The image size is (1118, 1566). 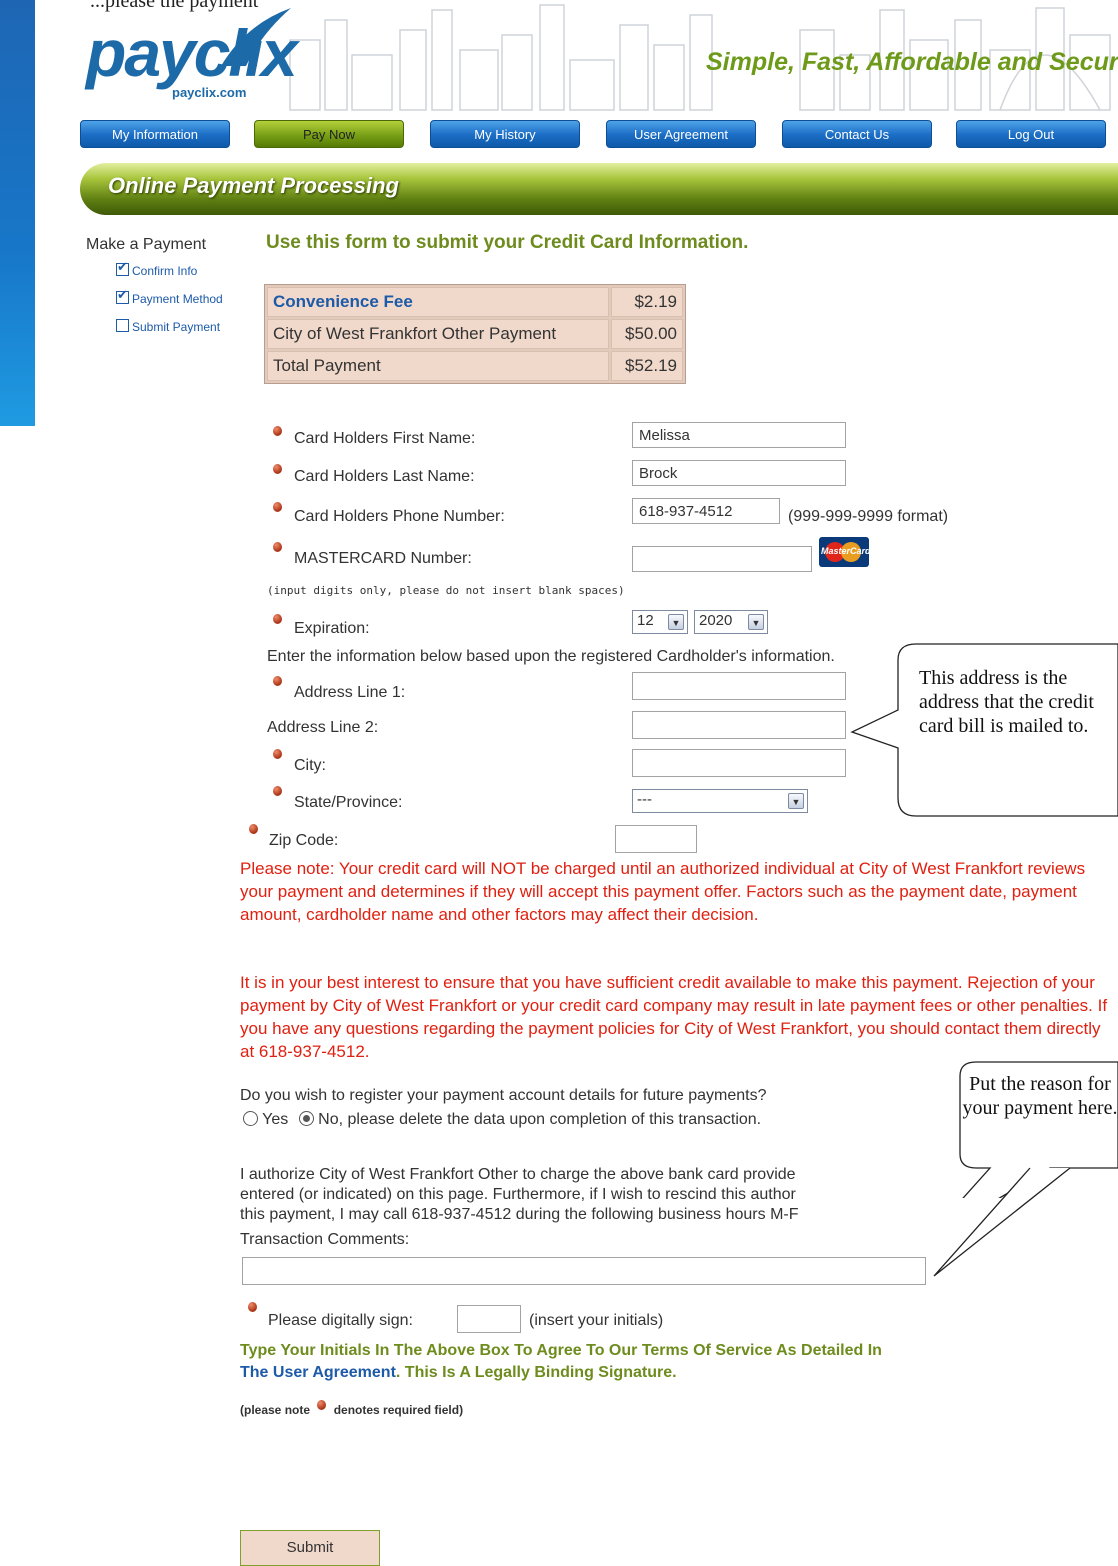 What do you see at coordinates (868, 516) in the screenshot?
I see `phone-format-hint: (999-999-9999 format)` at bounding box center [868, 516].